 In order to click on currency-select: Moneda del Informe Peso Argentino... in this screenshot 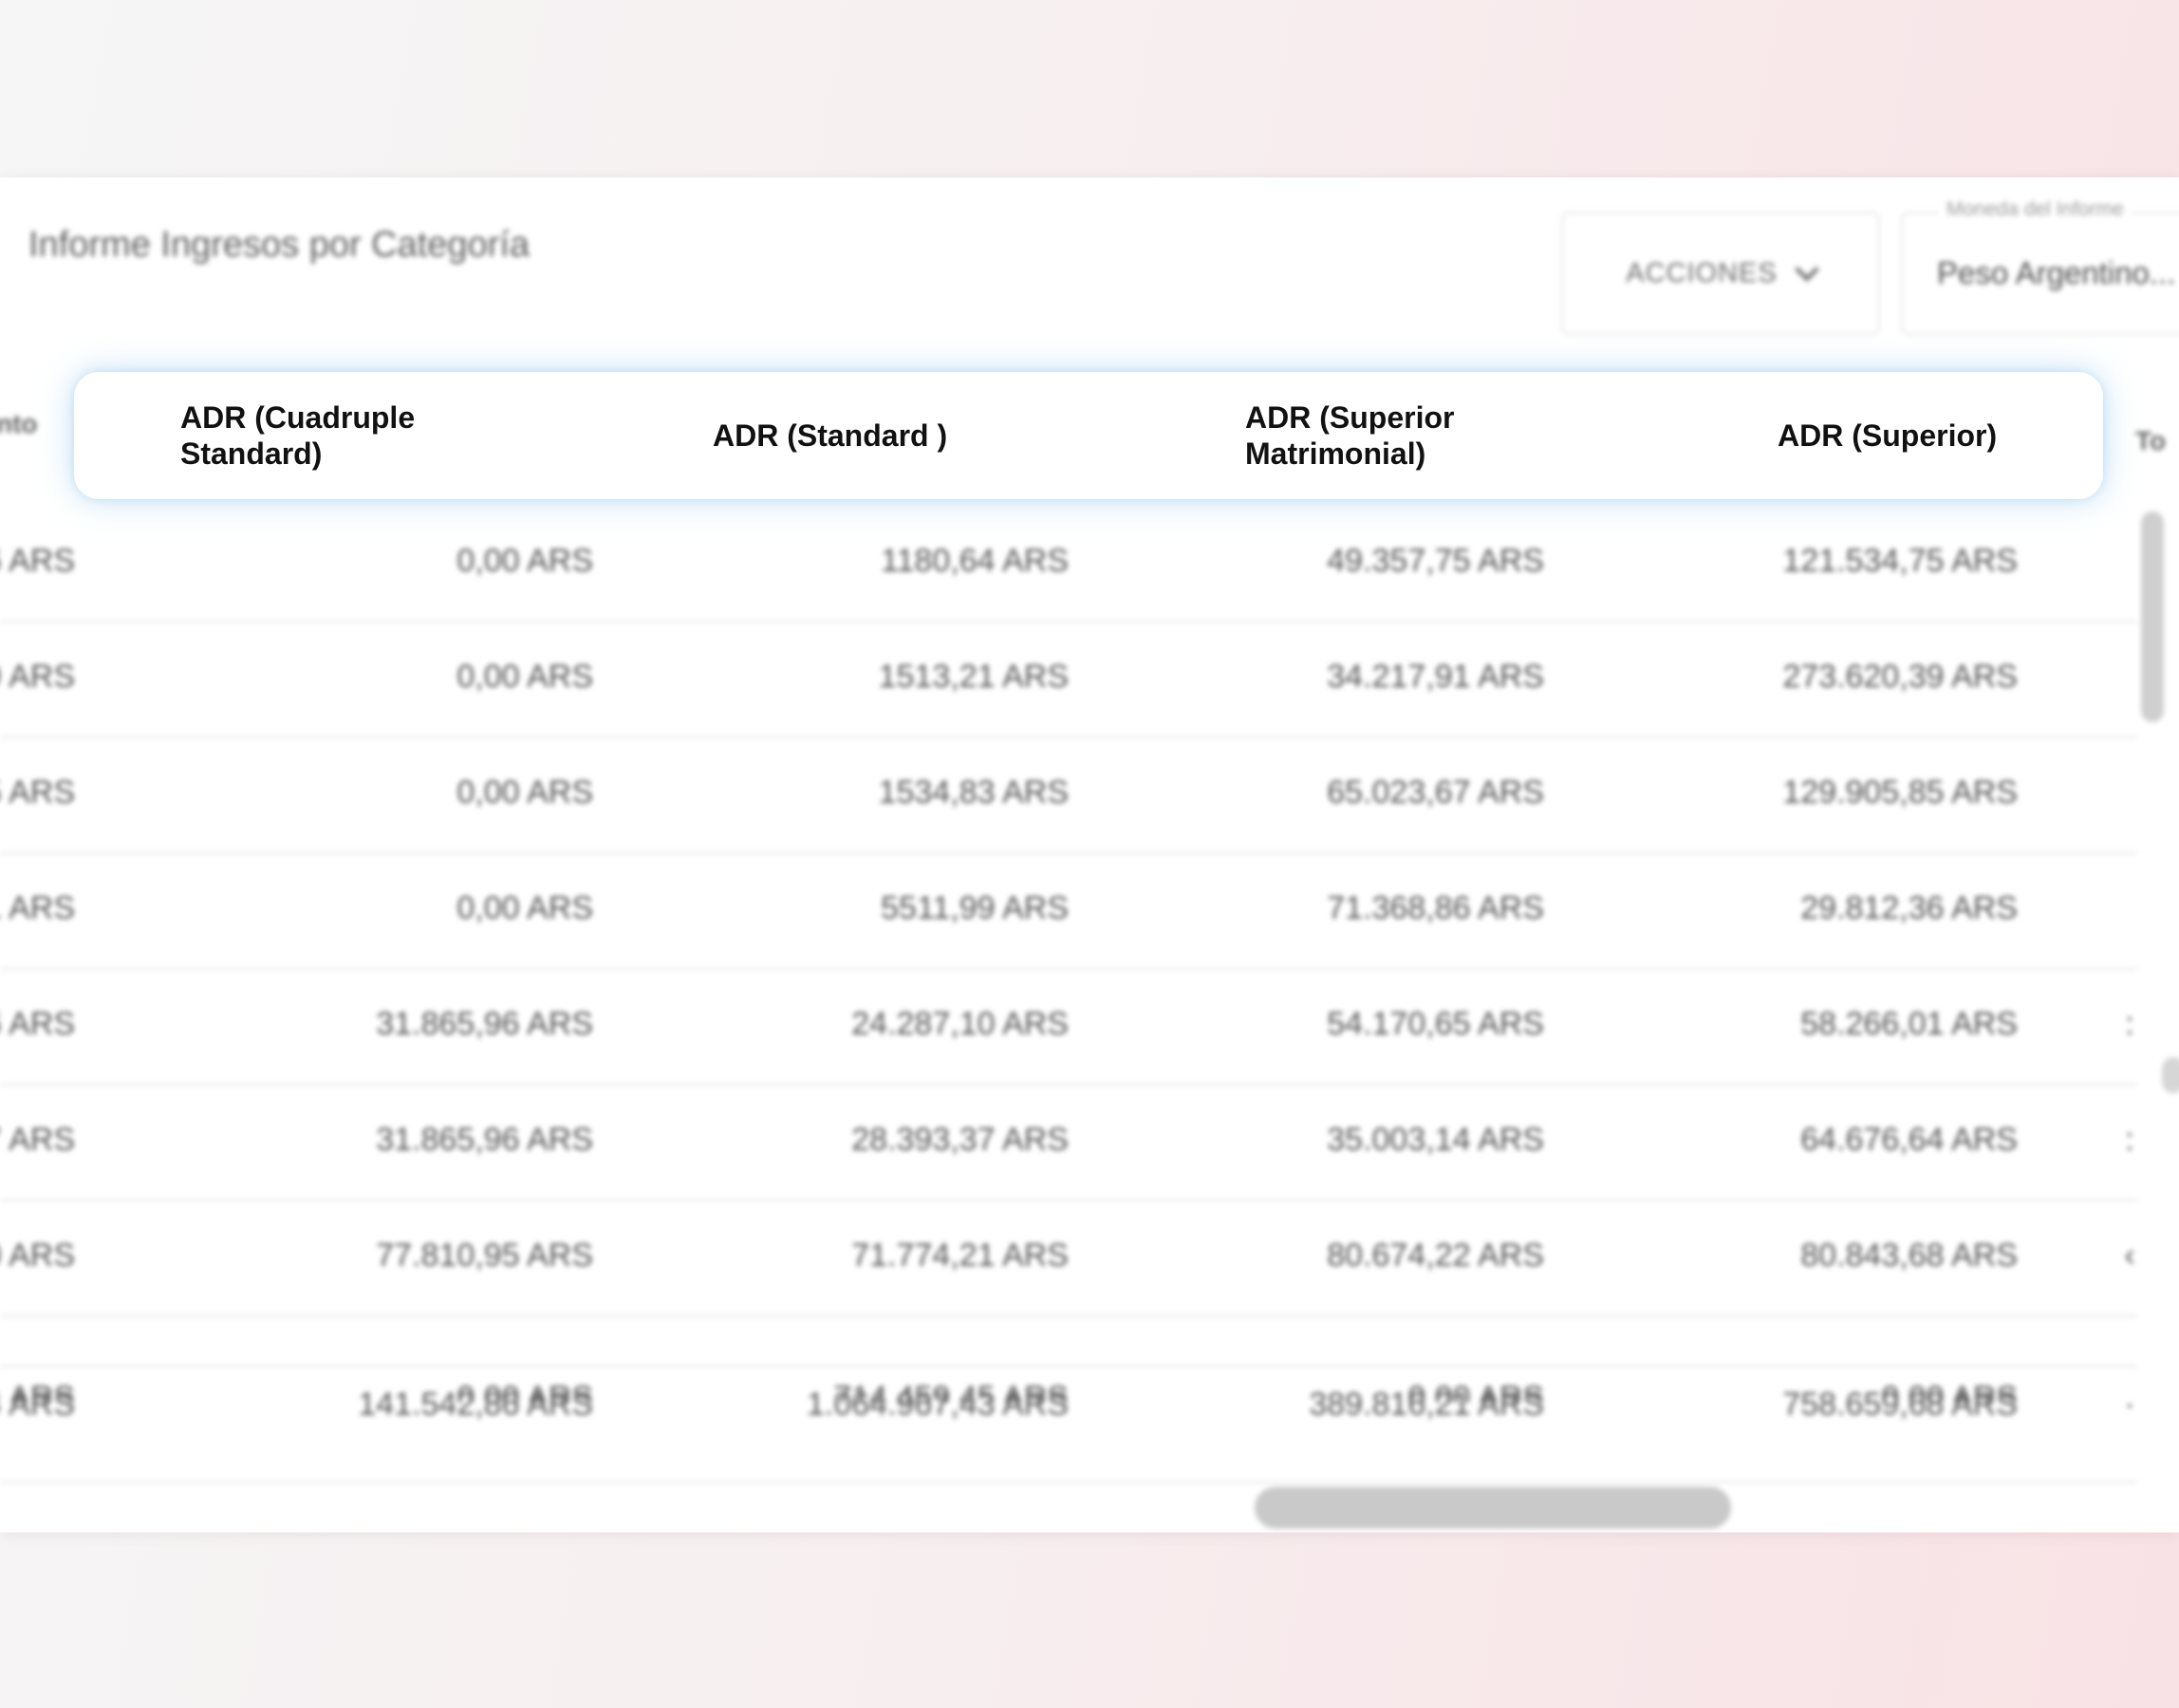, I will do `click(2040, 267)`.